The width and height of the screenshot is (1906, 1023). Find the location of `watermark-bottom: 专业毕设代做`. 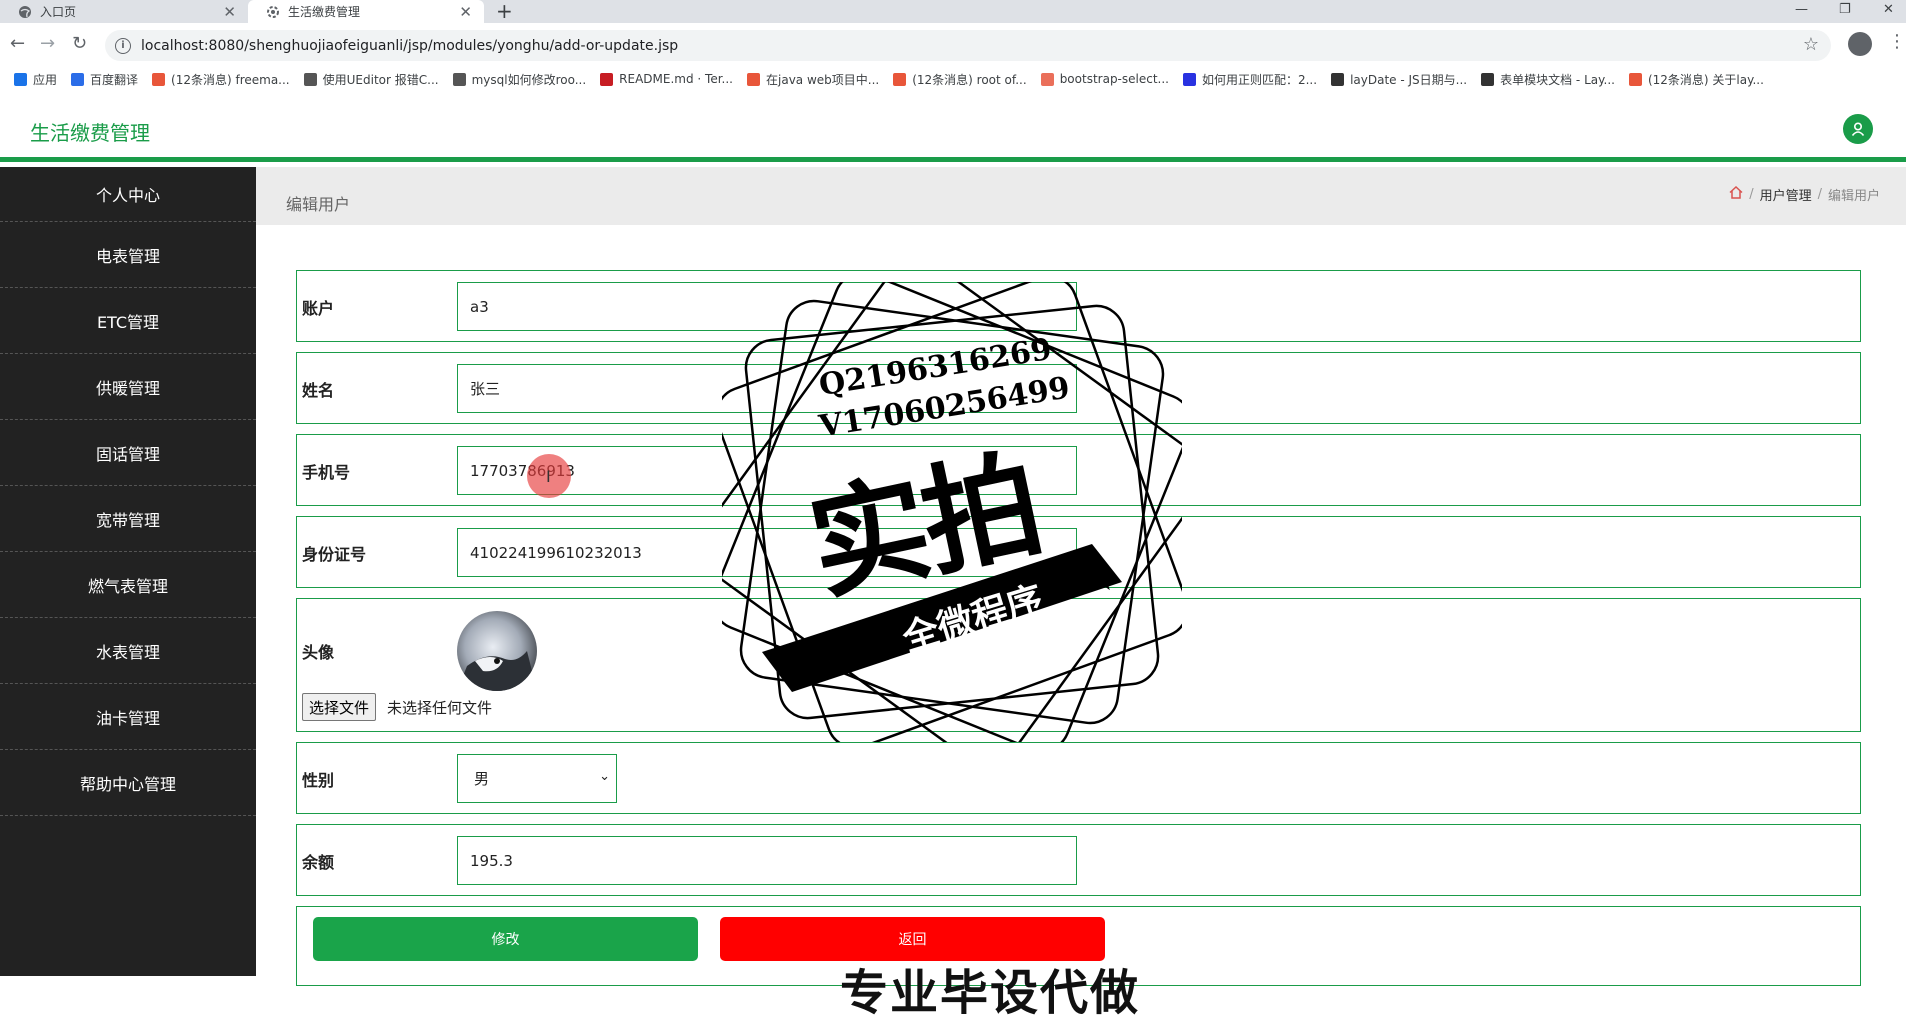

watermark-bottom: 专业毕设代做 is located at coordinates (990, 993).